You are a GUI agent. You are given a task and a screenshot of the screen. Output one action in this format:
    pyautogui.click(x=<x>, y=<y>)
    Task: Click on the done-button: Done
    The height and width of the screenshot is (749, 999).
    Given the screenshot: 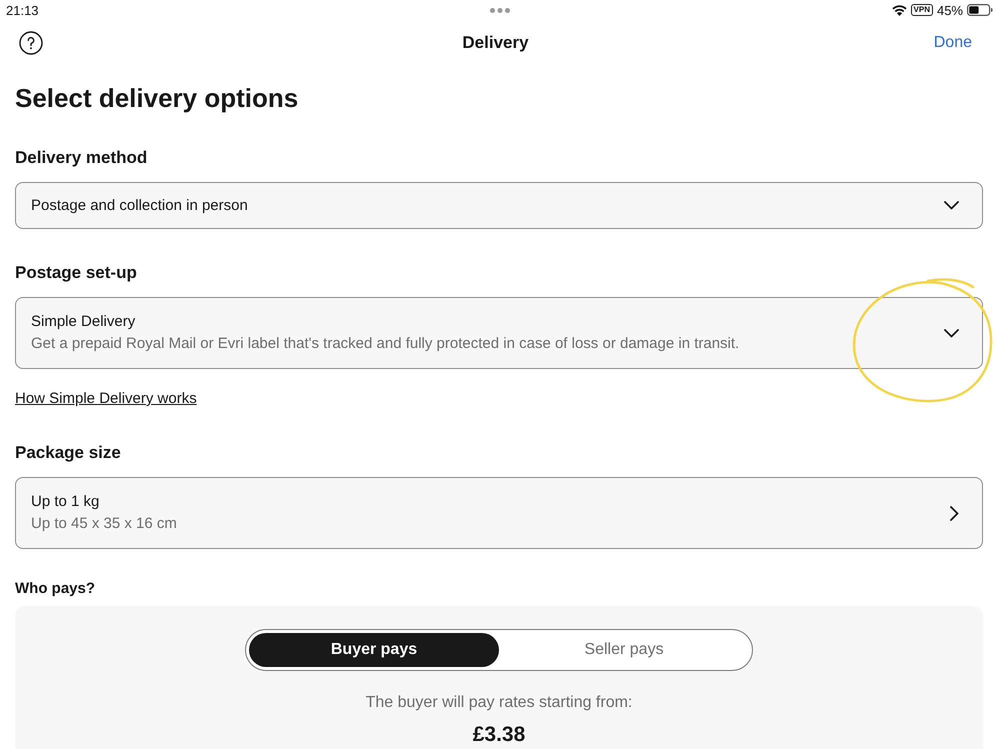 What is the action you would take?
    pyautogui.click(x=953, y=43)
    